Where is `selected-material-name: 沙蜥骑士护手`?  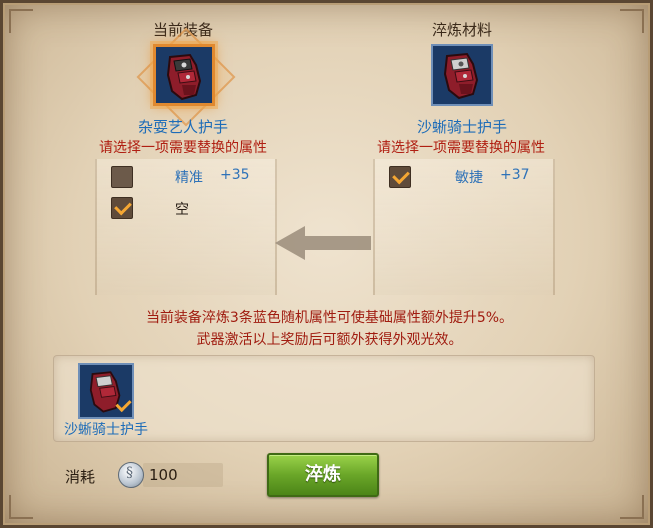 selected-material-name: 沙蜥骑士护手 is located at coordinates (106, 430).